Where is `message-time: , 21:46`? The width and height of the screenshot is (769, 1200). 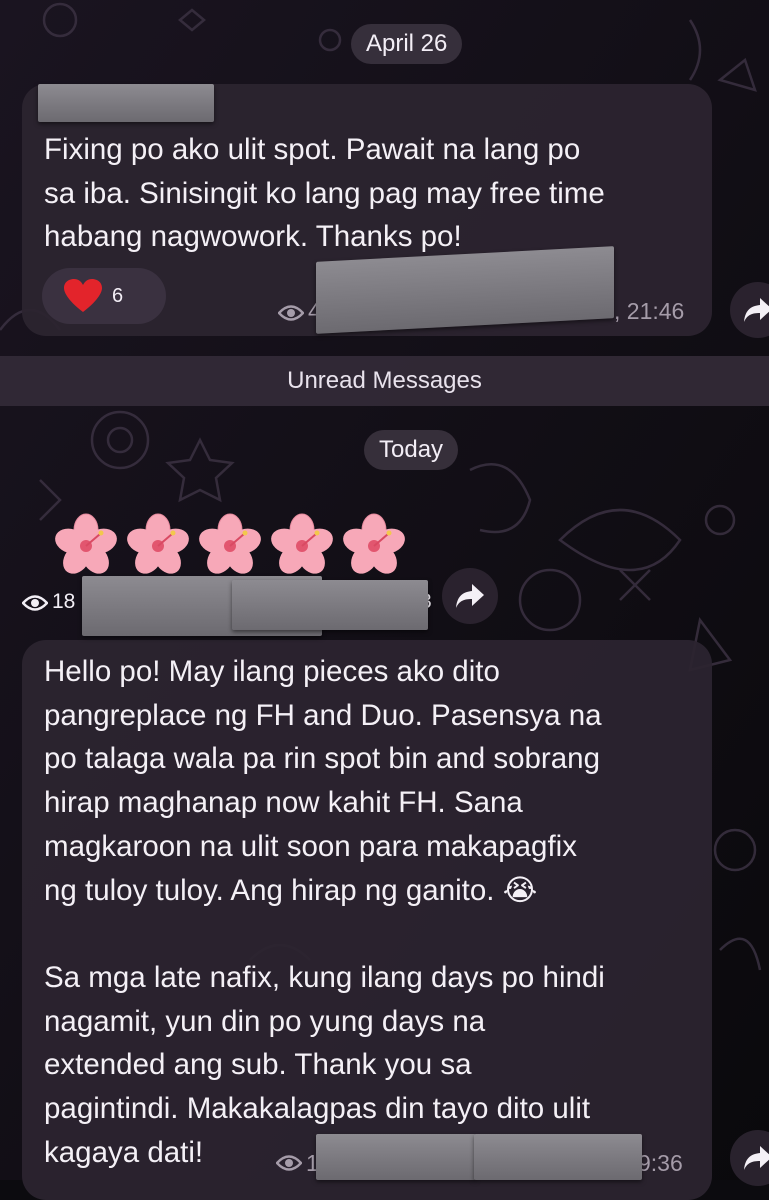 message-time: , 21:46 is located at coordinates (649, 311).